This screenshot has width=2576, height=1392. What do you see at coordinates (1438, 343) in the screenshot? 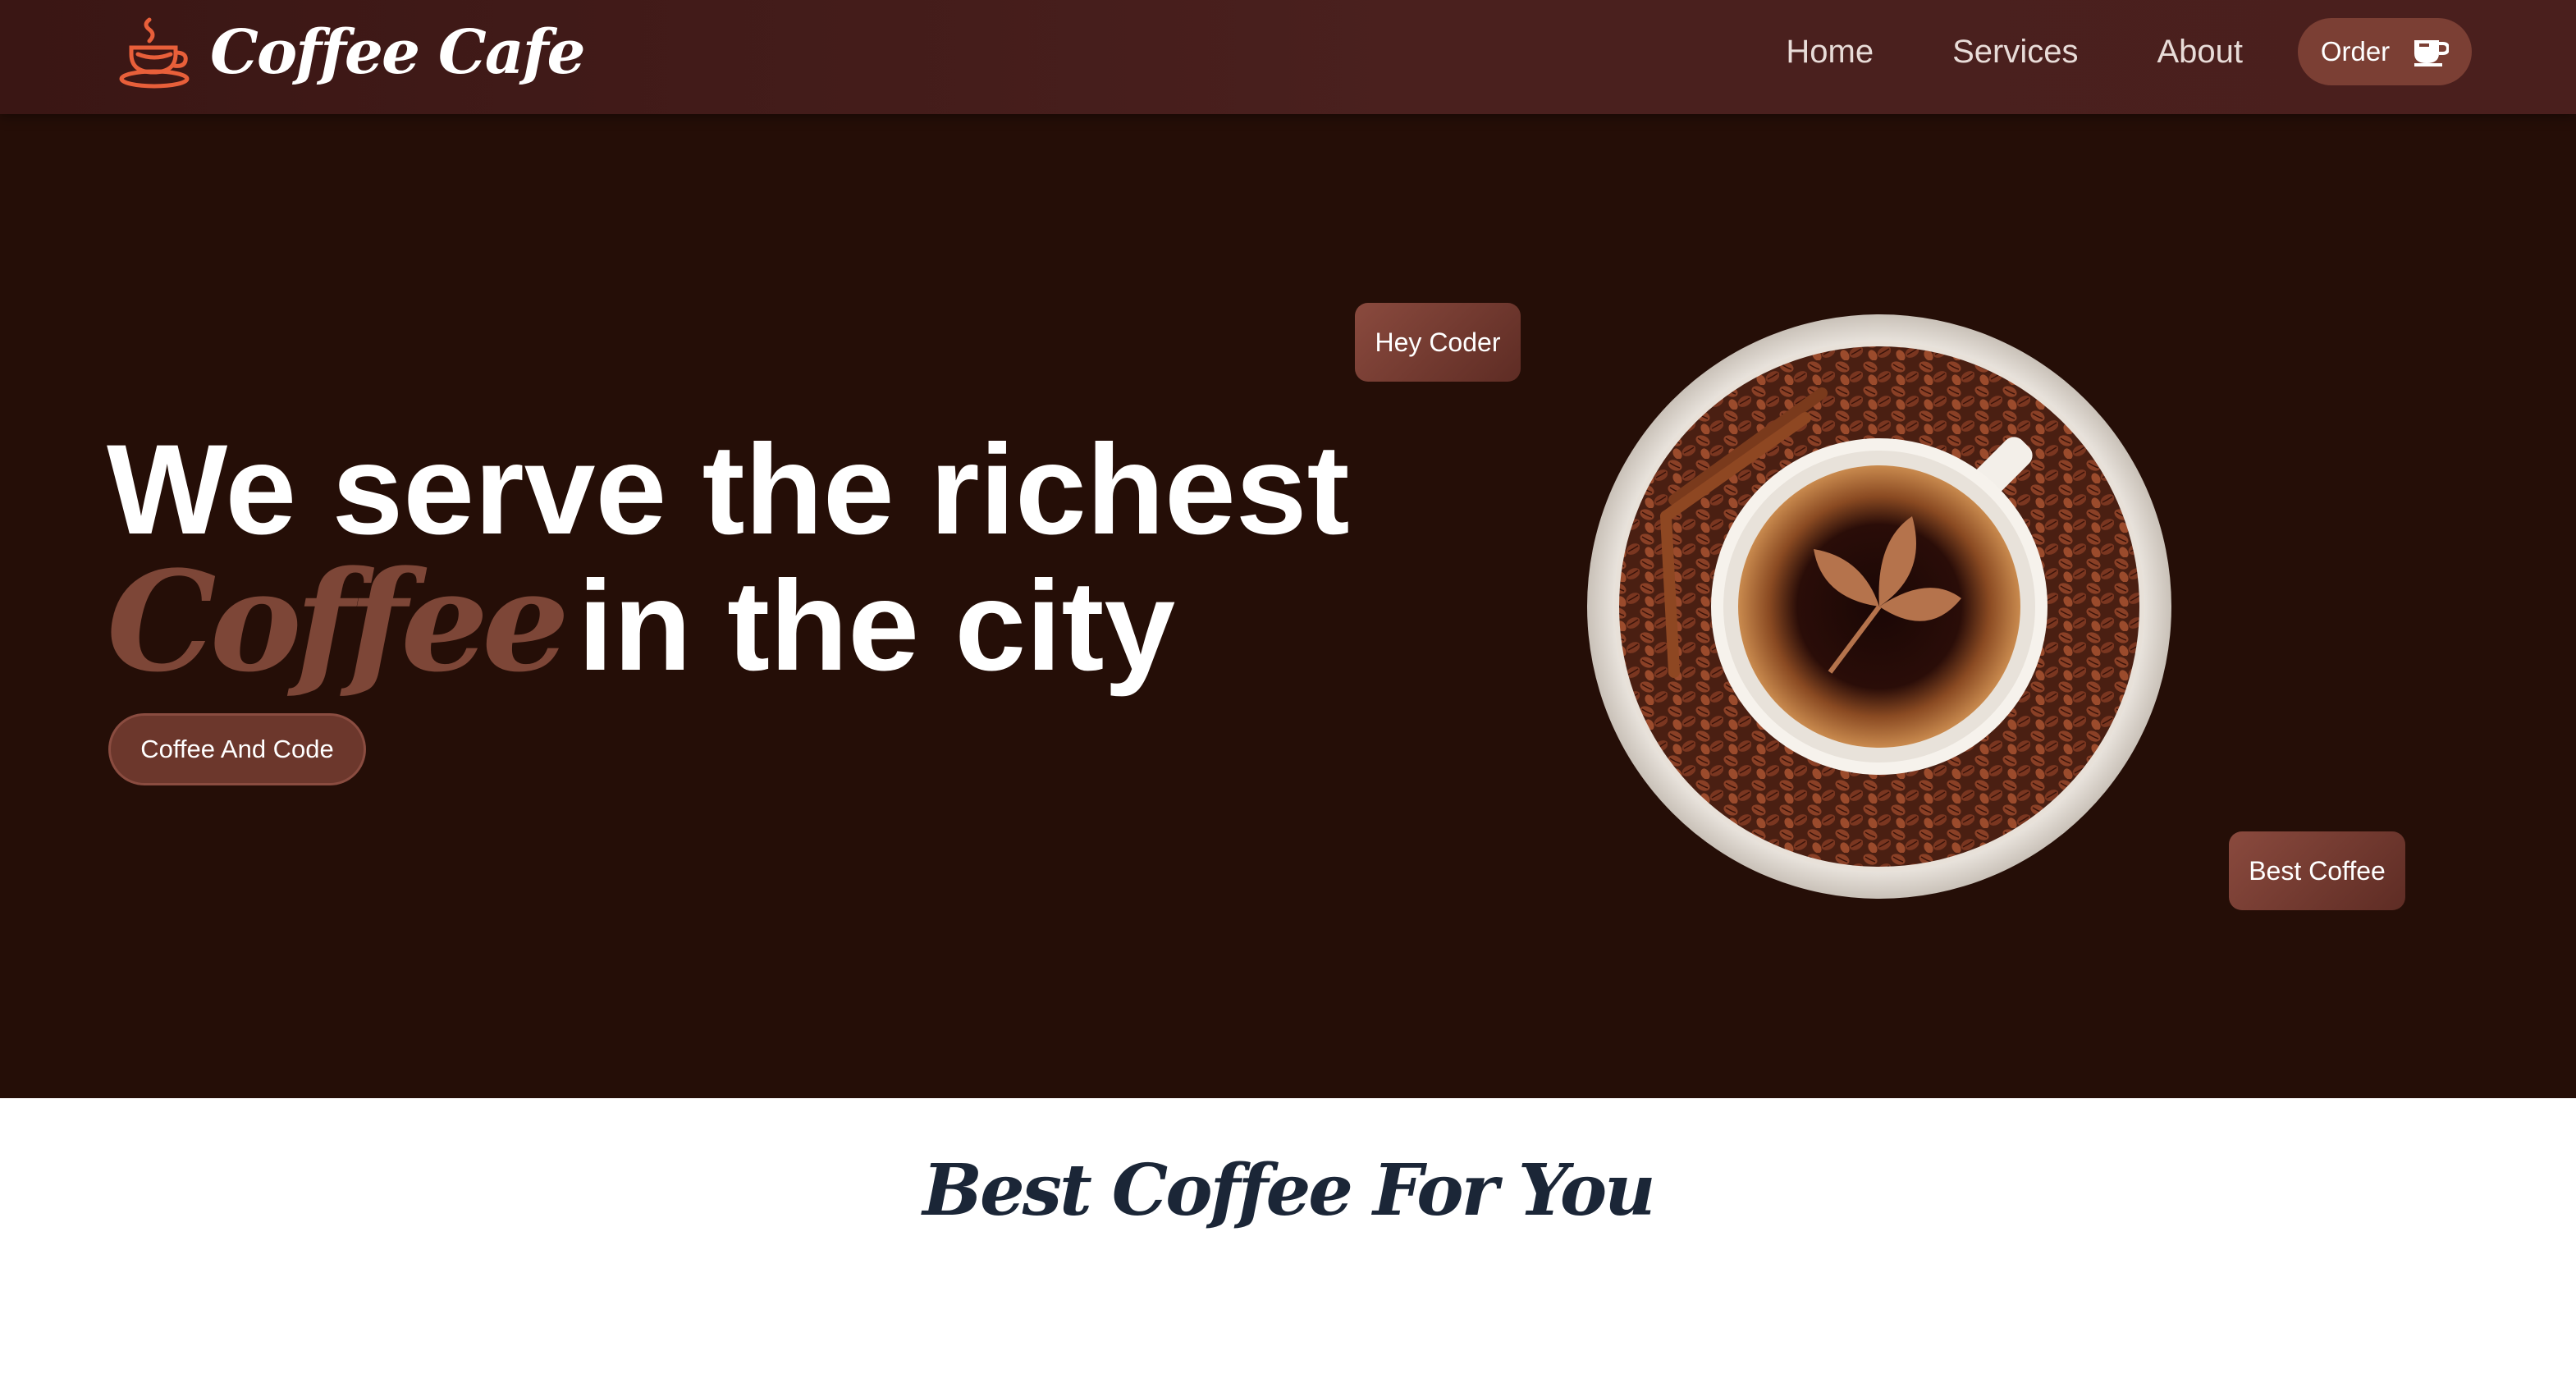
I see `hey-coder-tag: Hey Coder` at bounding box center [1438, 343].